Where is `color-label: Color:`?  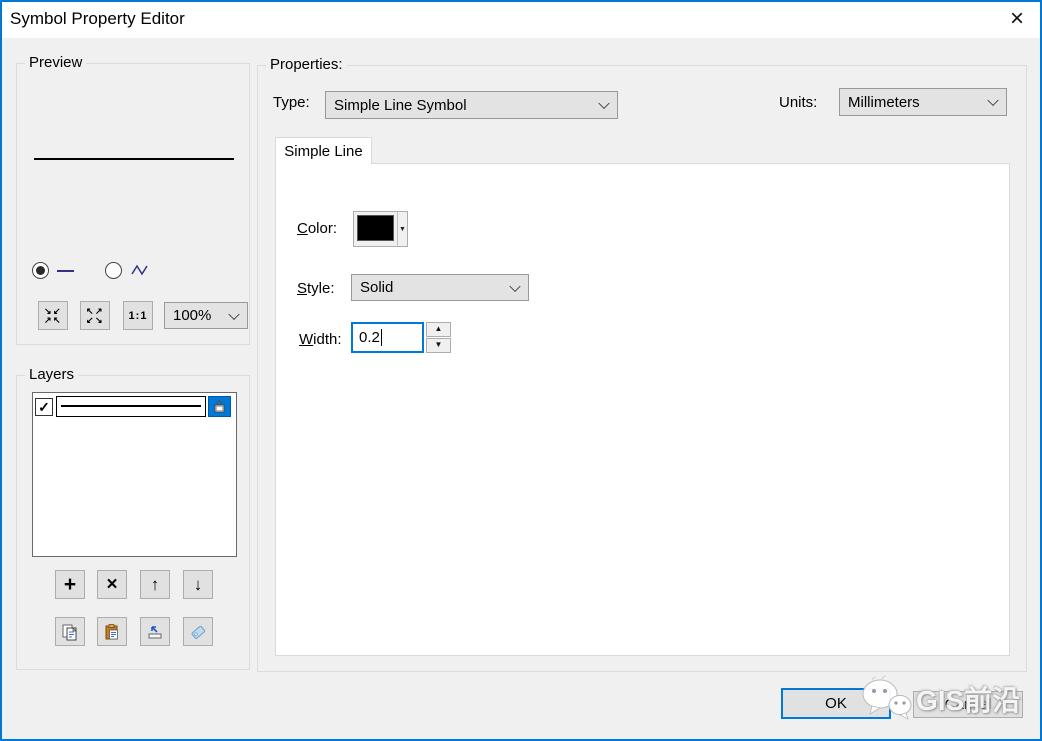
color-label: Color: is located at coordinates (317, 228).